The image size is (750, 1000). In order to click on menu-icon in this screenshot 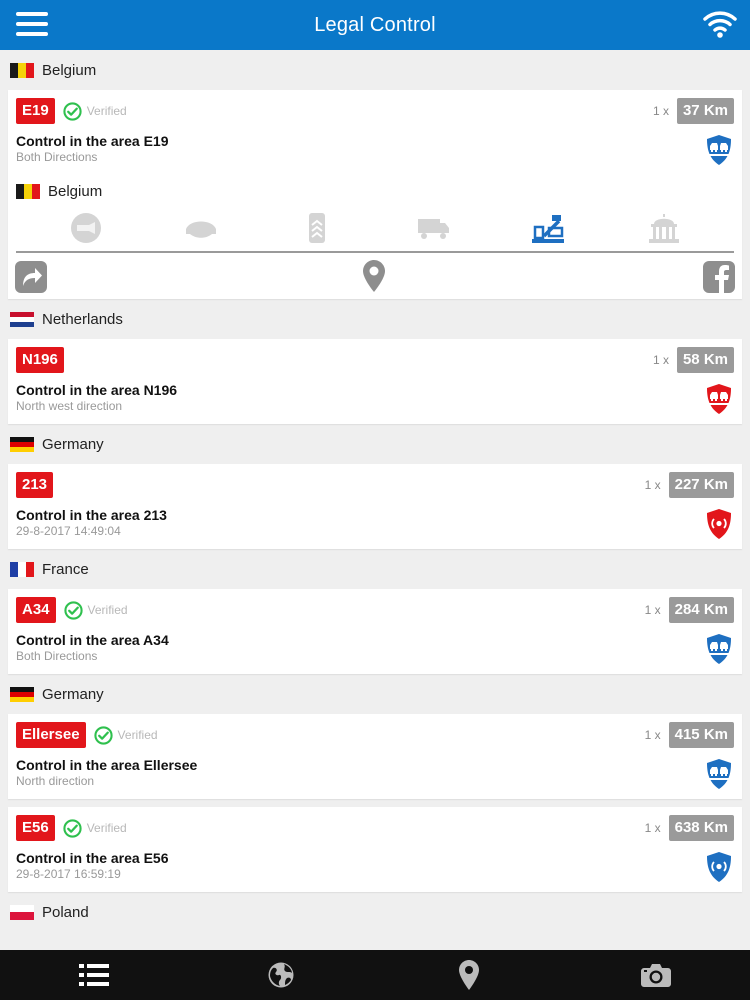, I will do `click(32, 25)`.